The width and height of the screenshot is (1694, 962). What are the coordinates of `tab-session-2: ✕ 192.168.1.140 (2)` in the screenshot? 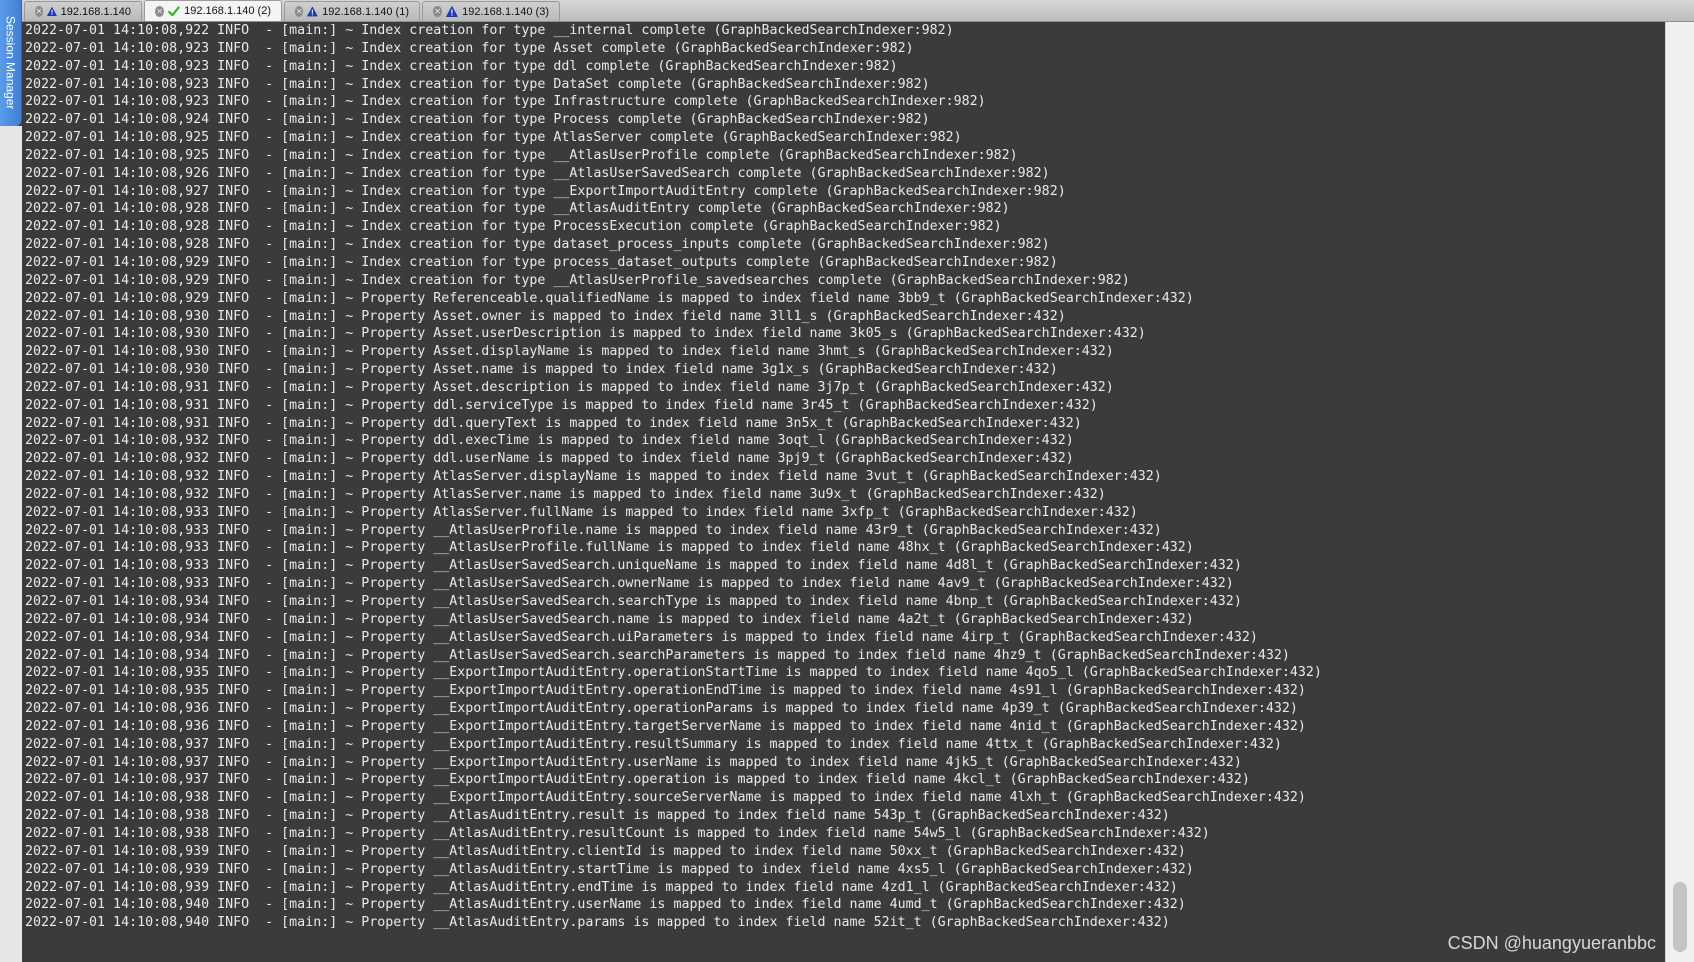 It's located at (213, 10).